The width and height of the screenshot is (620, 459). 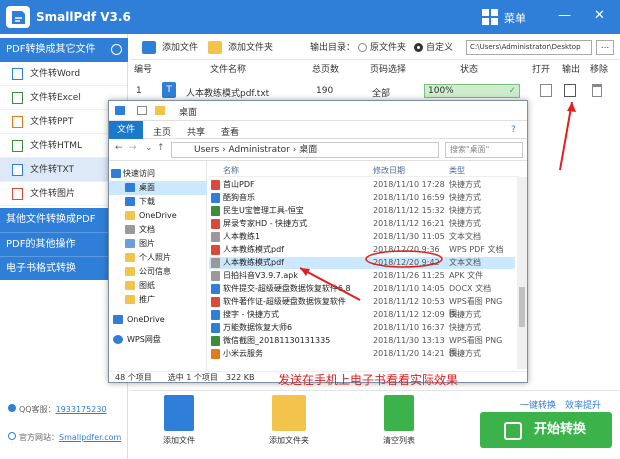 I want to click on image-icon, so click(x=17, y=194).